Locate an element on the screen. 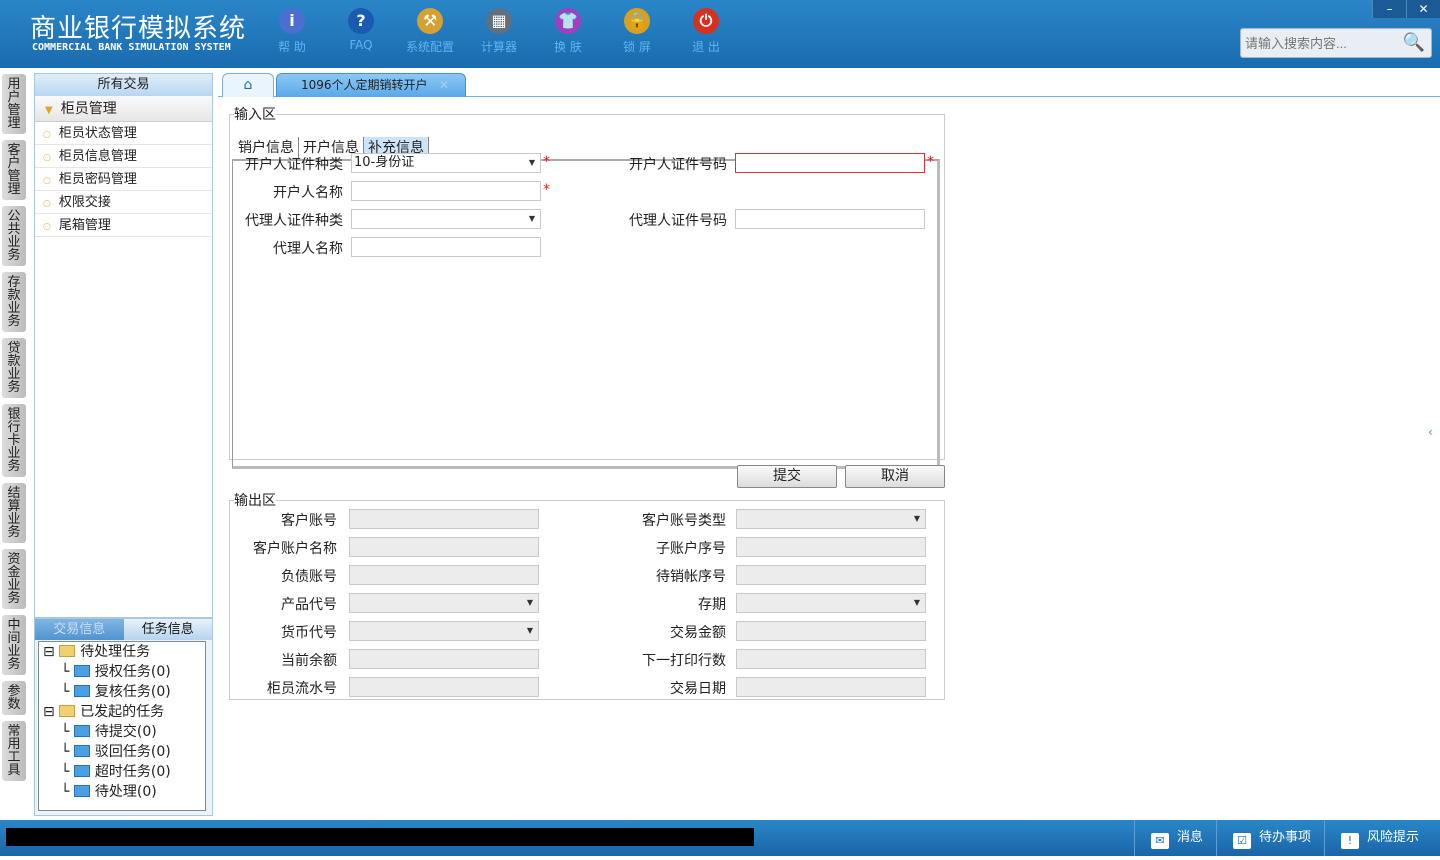 The image size is (1440, 860). field-label: 货币代号 is located at coordinates (309, 633).